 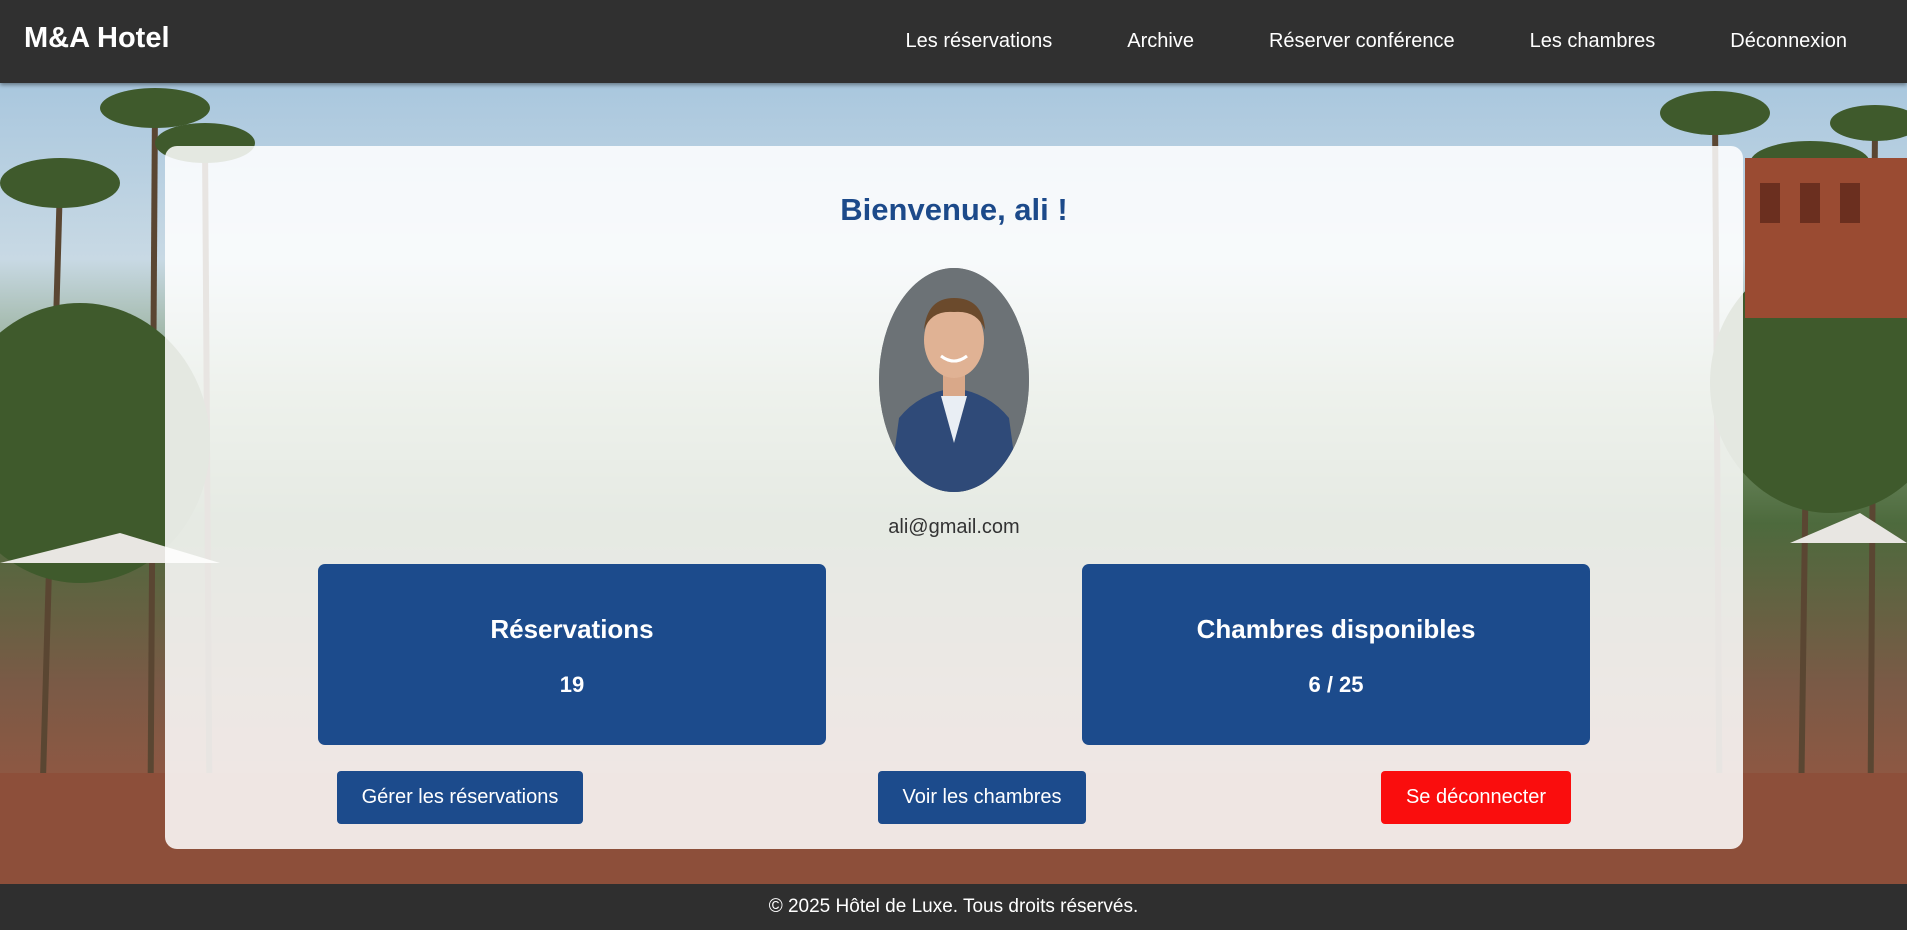 What do you see at coordinates (1788, 41) in the screenshot?
I see `nav-link-logout: Déconnexion` at bounding box center [1788, 41].